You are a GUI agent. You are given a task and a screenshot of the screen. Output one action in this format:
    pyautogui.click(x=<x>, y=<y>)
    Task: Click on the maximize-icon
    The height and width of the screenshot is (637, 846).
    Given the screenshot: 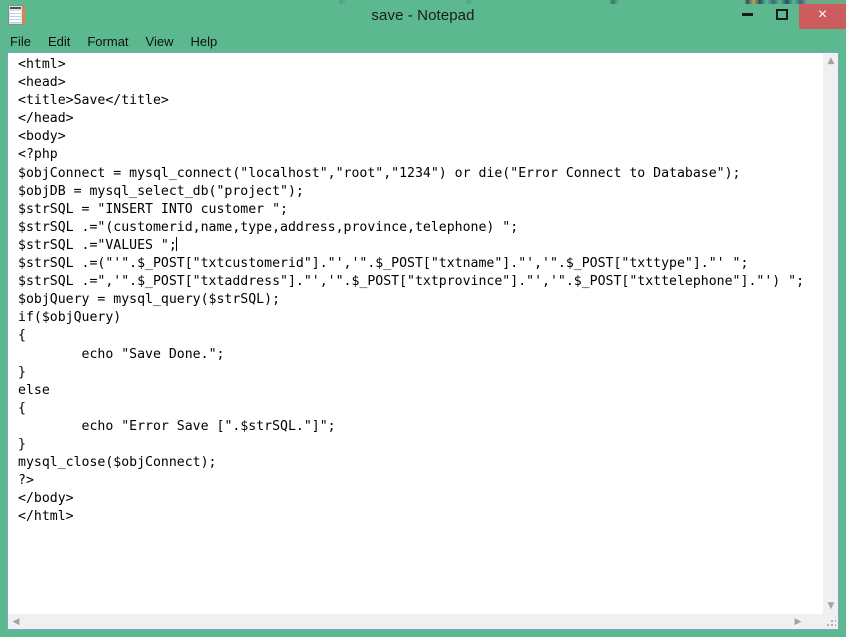 What is the action you would take?
    pyautogui.click(x=782, y=14)
    